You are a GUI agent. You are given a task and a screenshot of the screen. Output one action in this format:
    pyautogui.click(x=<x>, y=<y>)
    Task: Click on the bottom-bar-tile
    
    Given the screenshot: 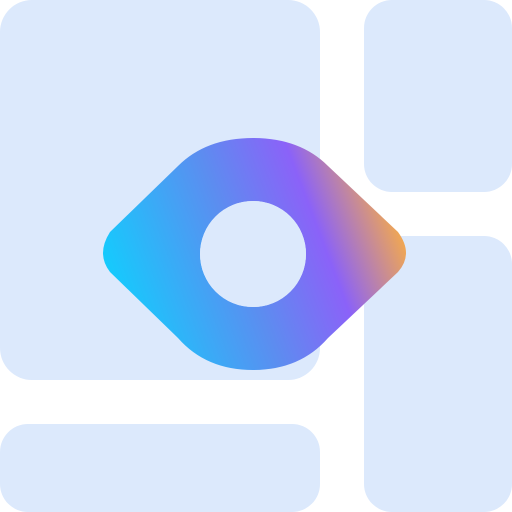 What is the action you would take?
    pyautogui.click(x=160, y=468)
    